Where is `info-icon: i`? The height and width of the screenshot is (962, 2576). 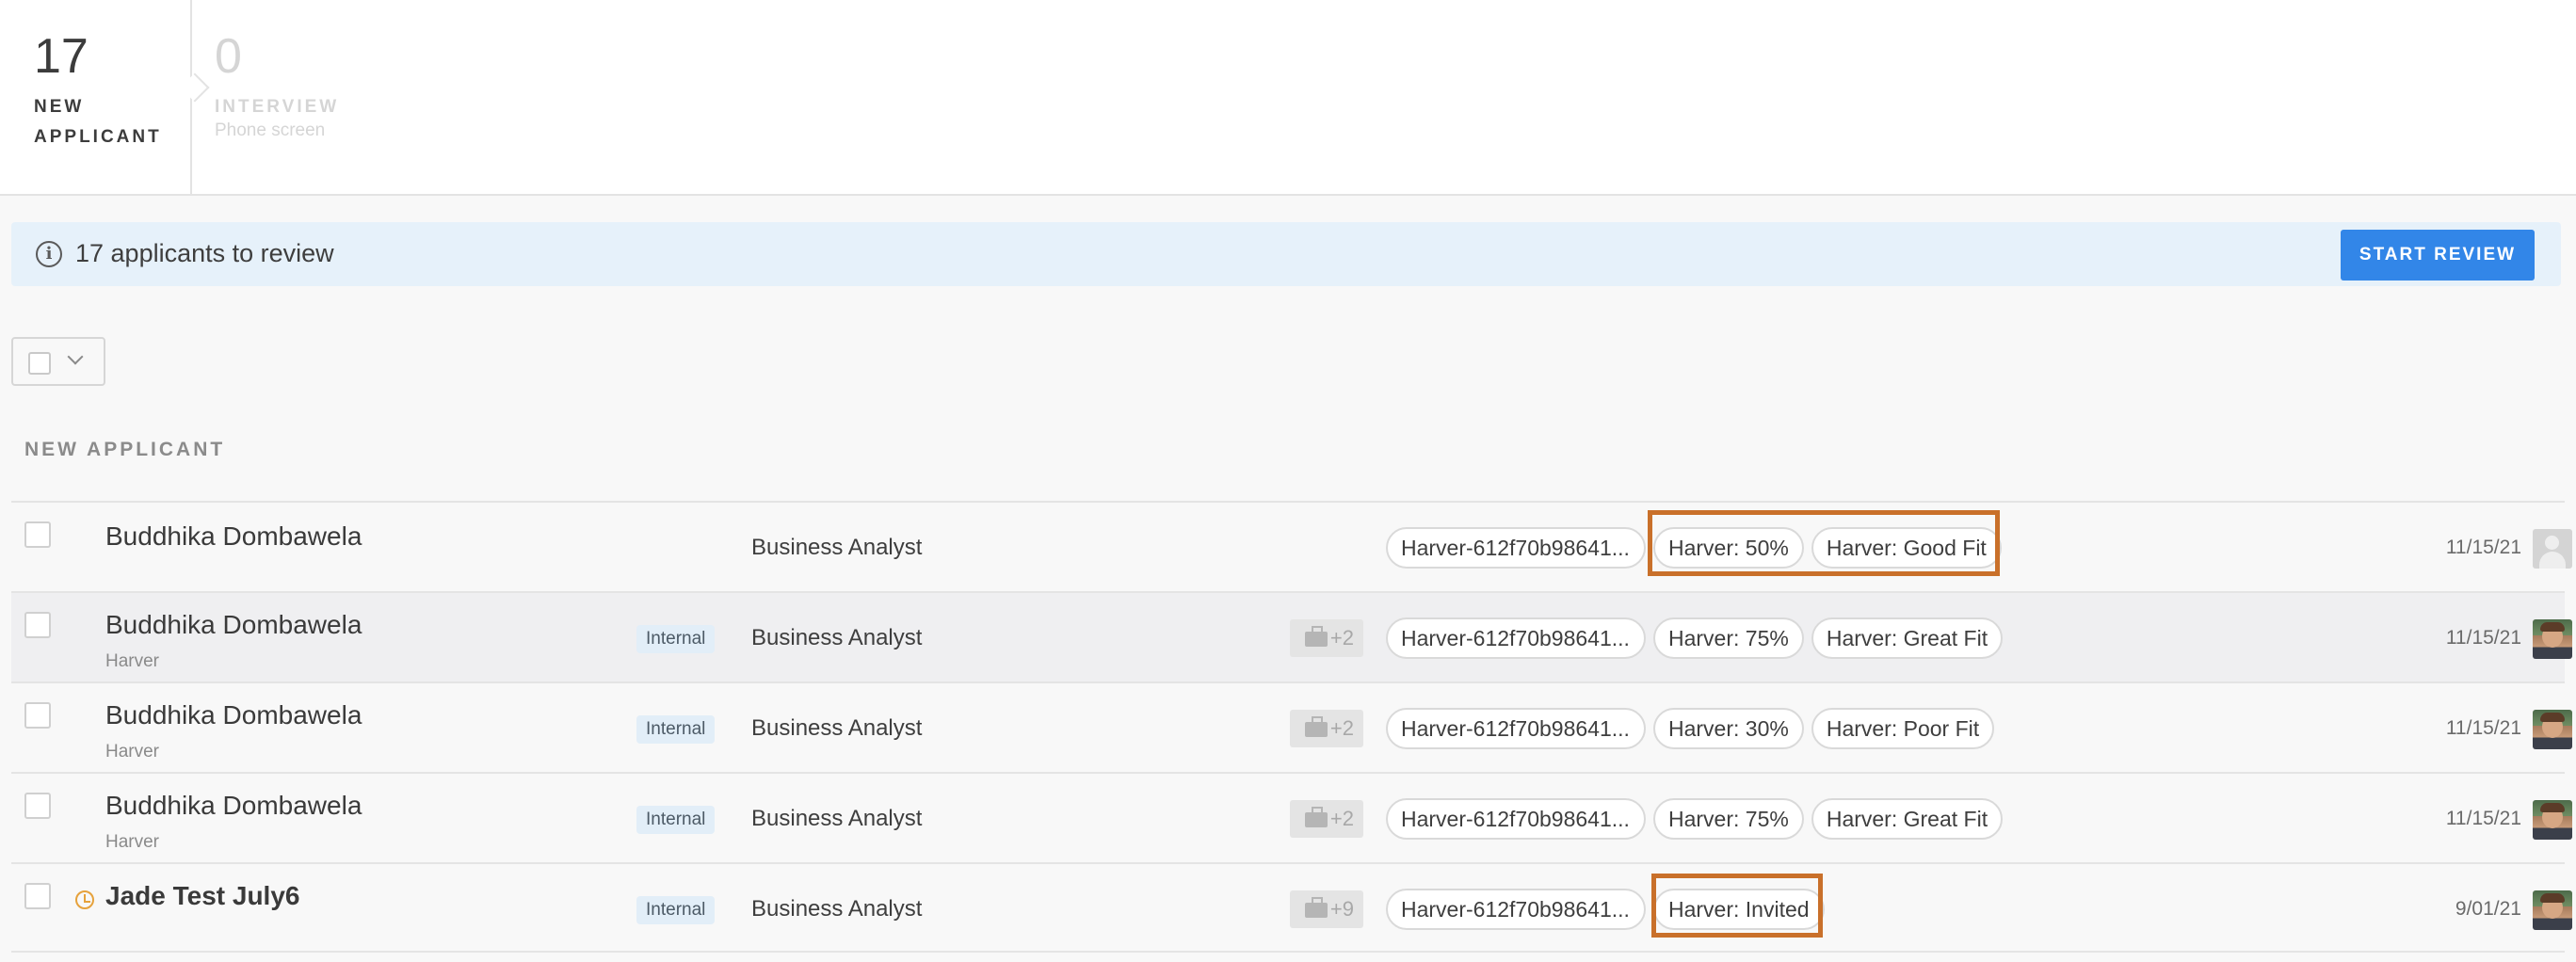
info-icon: i is located at coordinates (49, 254).